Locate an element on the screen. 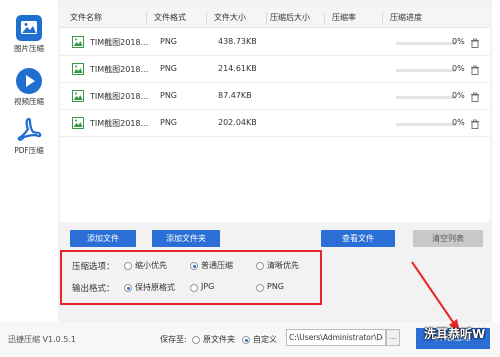 Image resolution: width=500 pixels, height=357 pixels. watermark-text: 洗耳恭听W is located at coordinates (455, 334).